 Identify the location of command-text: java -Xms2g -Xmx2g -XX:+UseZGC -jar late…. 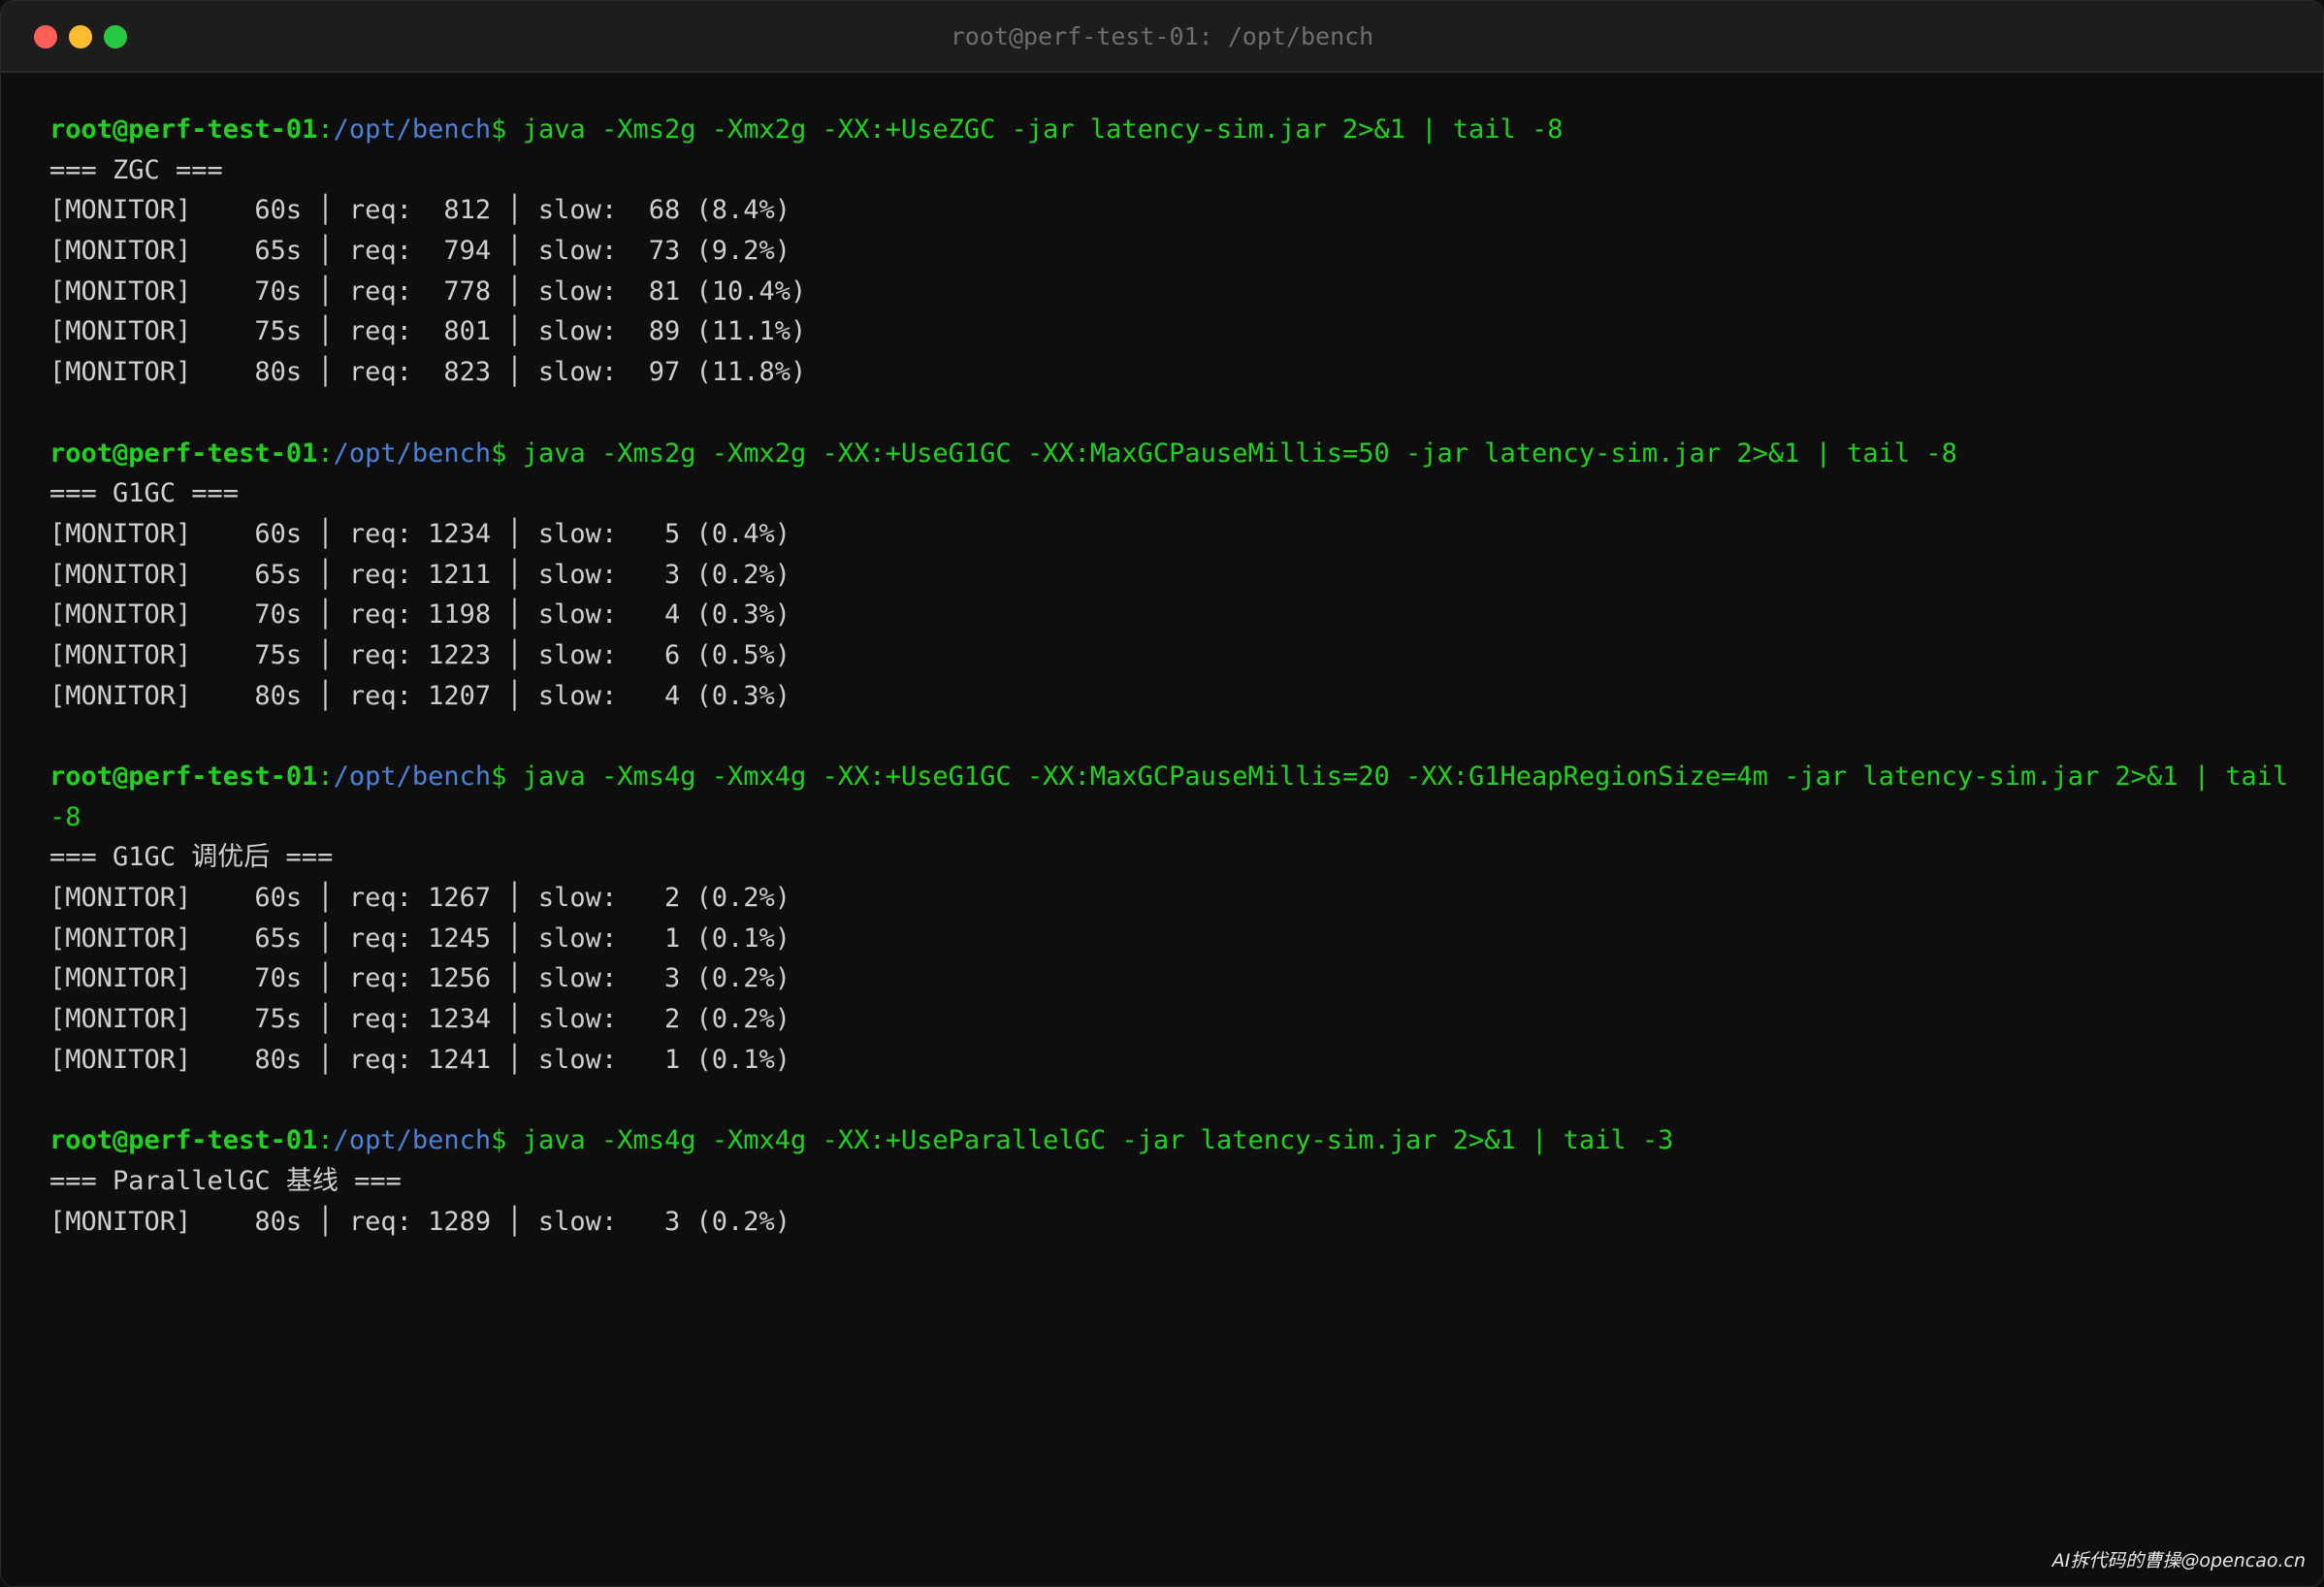
(1043, 129).